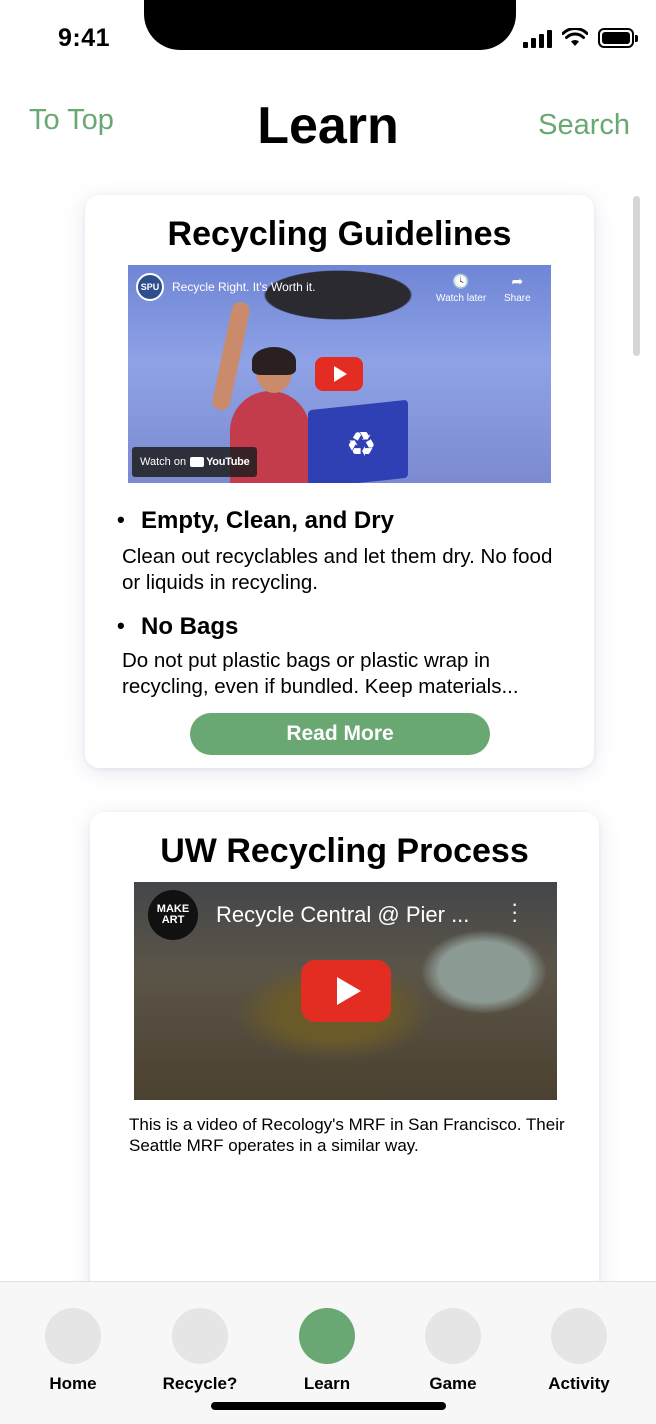 The height and width of the screenshot is (1424, 656). I want to click on tab-activity: Activity, so click(579, 1351).